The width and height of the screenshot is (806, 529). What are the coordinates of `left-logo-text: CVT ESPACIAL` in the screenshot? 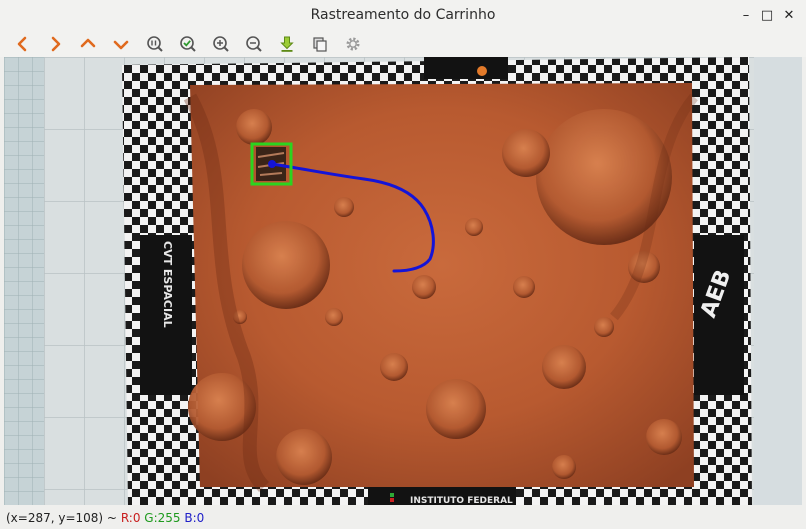 It's located at (167, 284).